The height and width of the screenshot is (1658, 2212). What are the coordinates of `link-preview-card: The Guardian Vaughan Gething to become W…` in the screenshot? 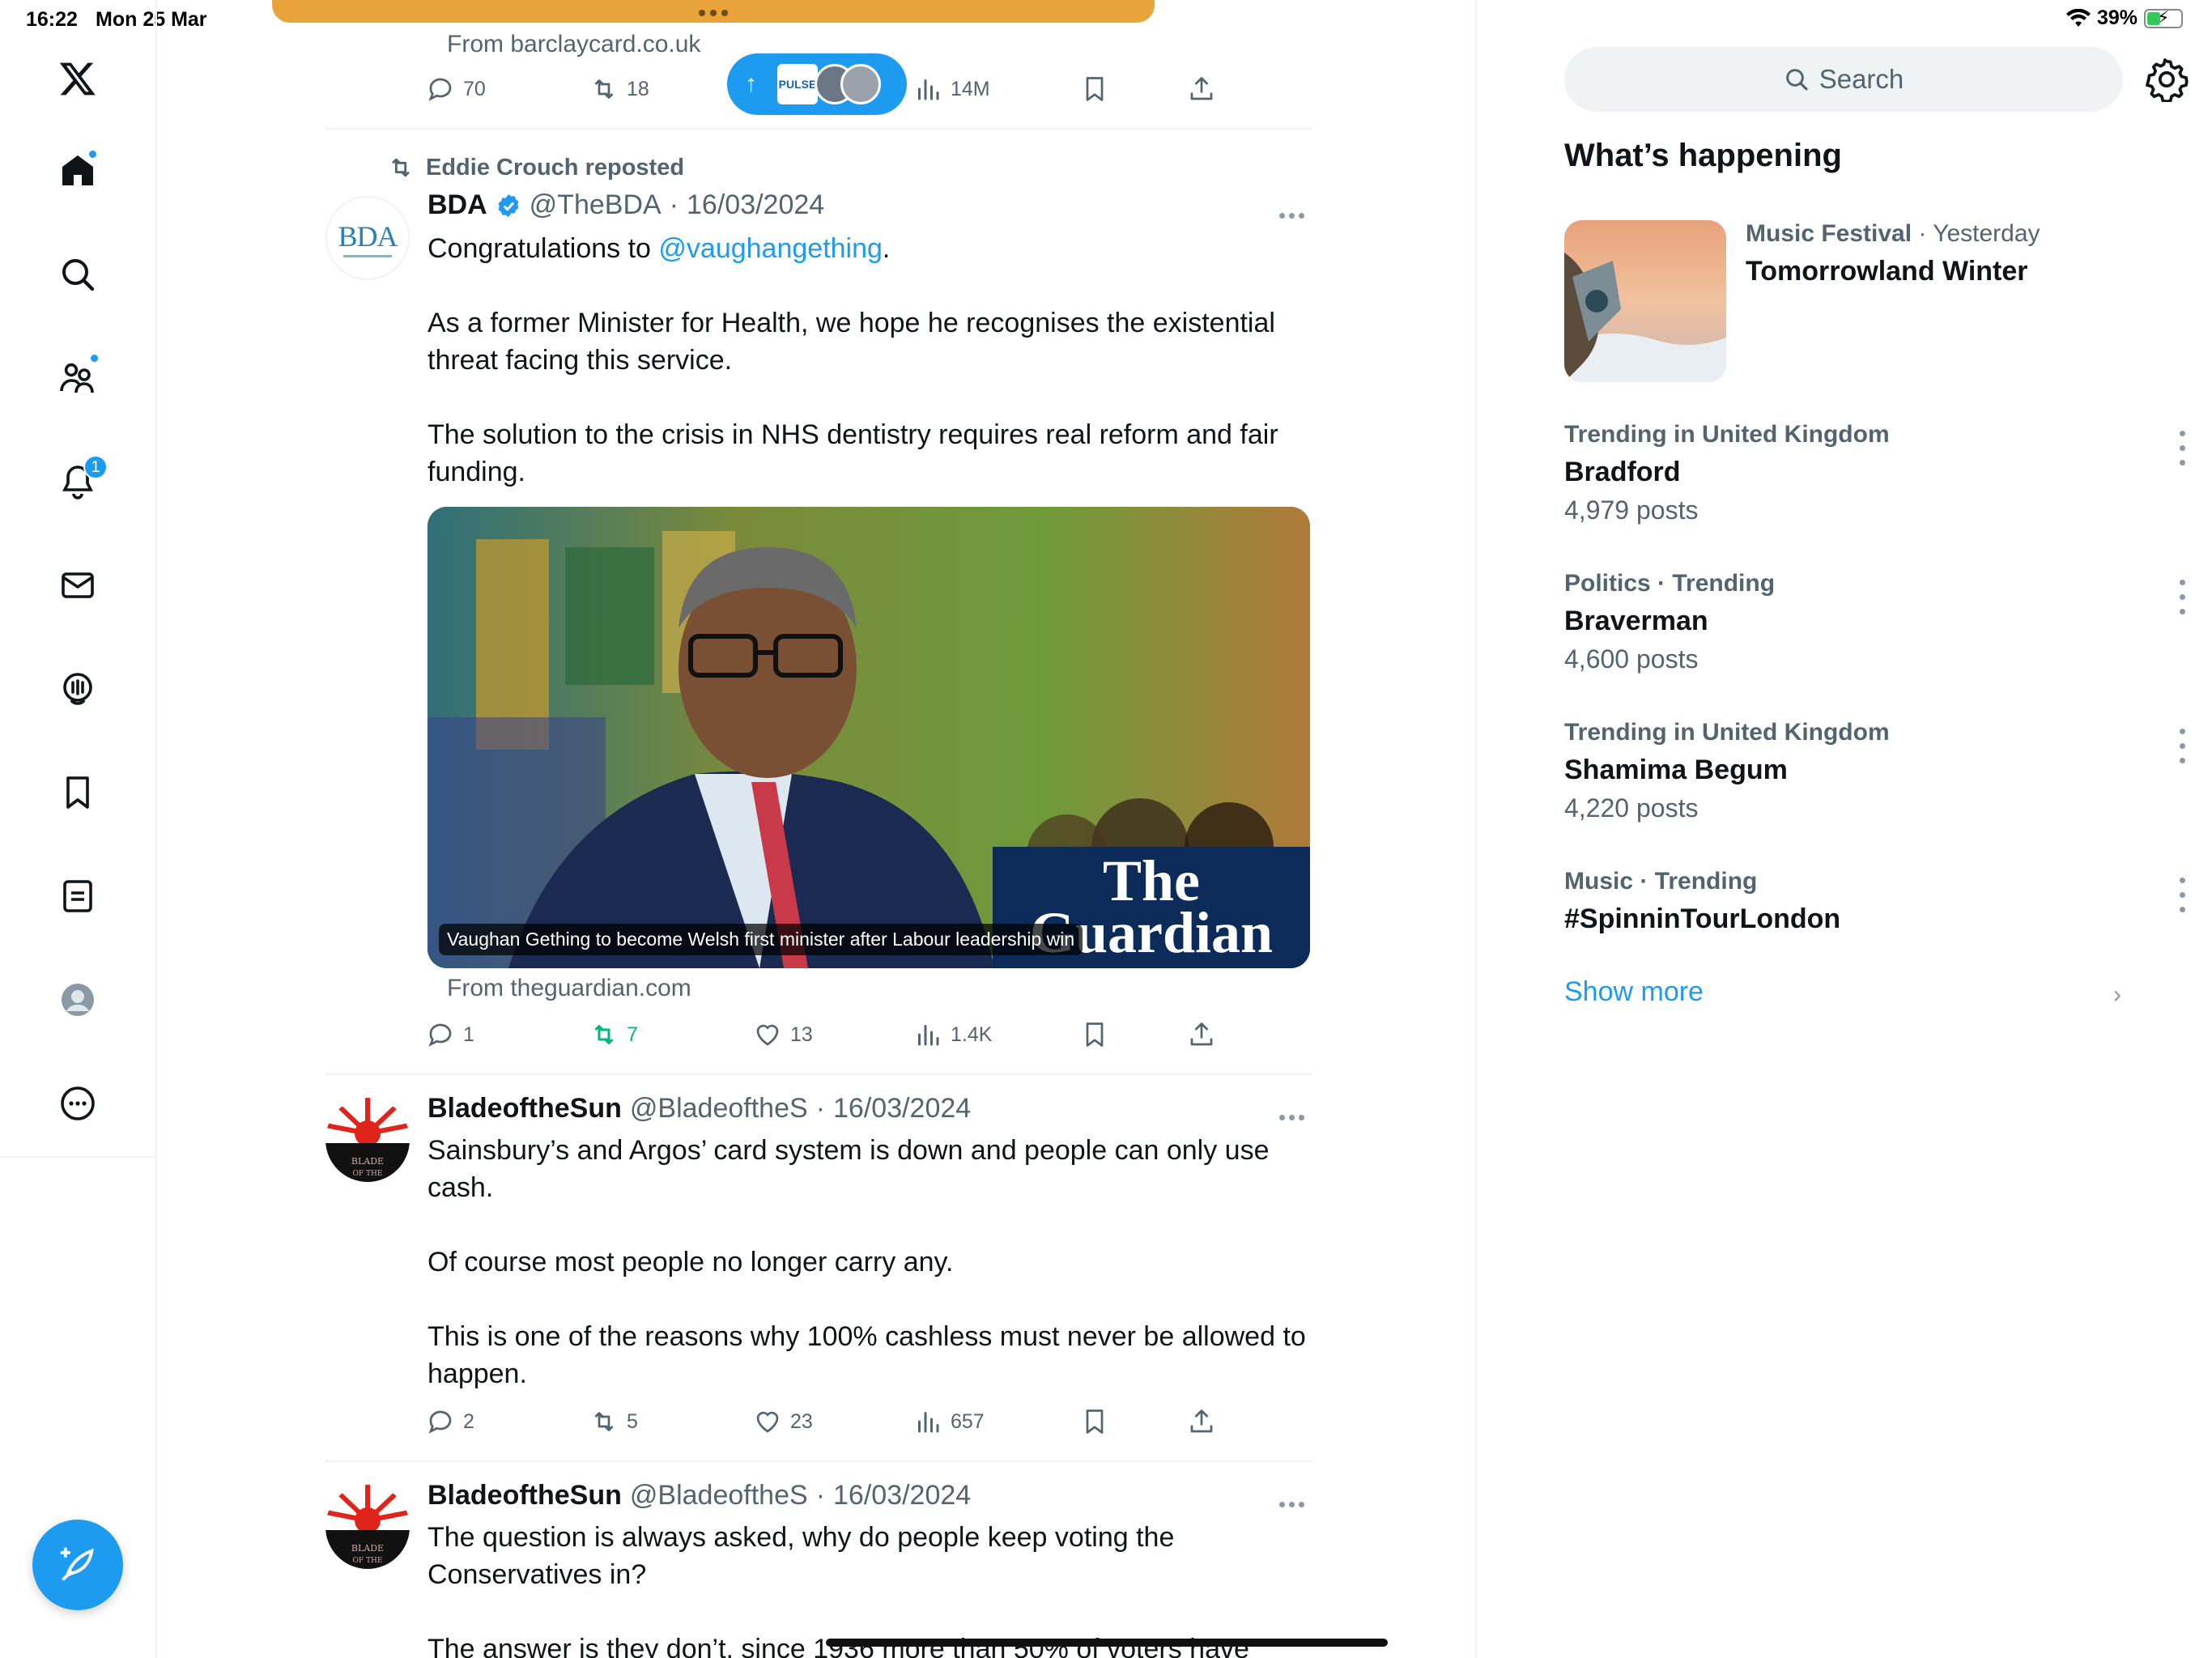 It's located at (869, 737).